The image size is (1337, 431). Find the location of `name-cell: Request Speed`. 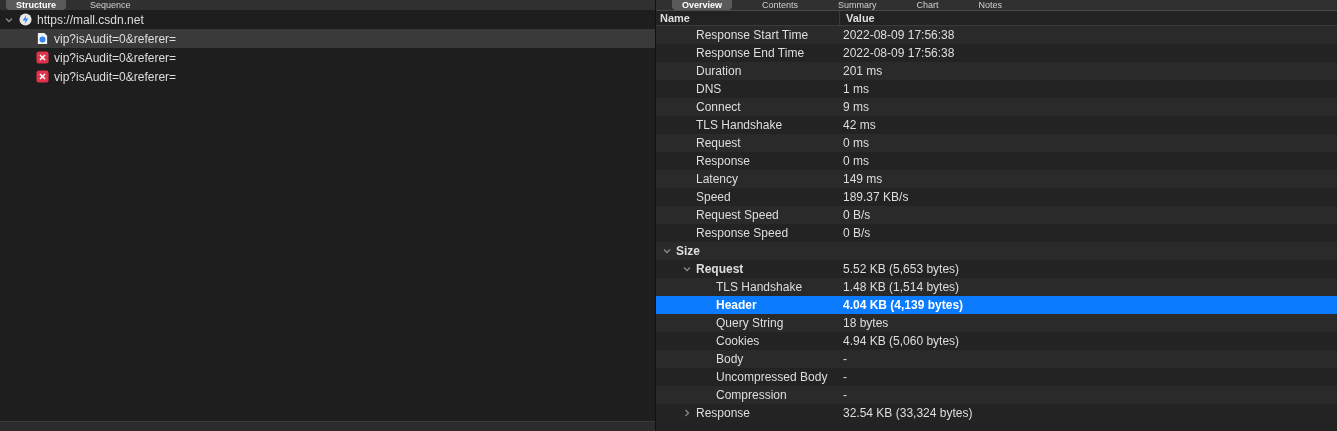

name-cell: Request Speed is located at coordinates (737, 215).